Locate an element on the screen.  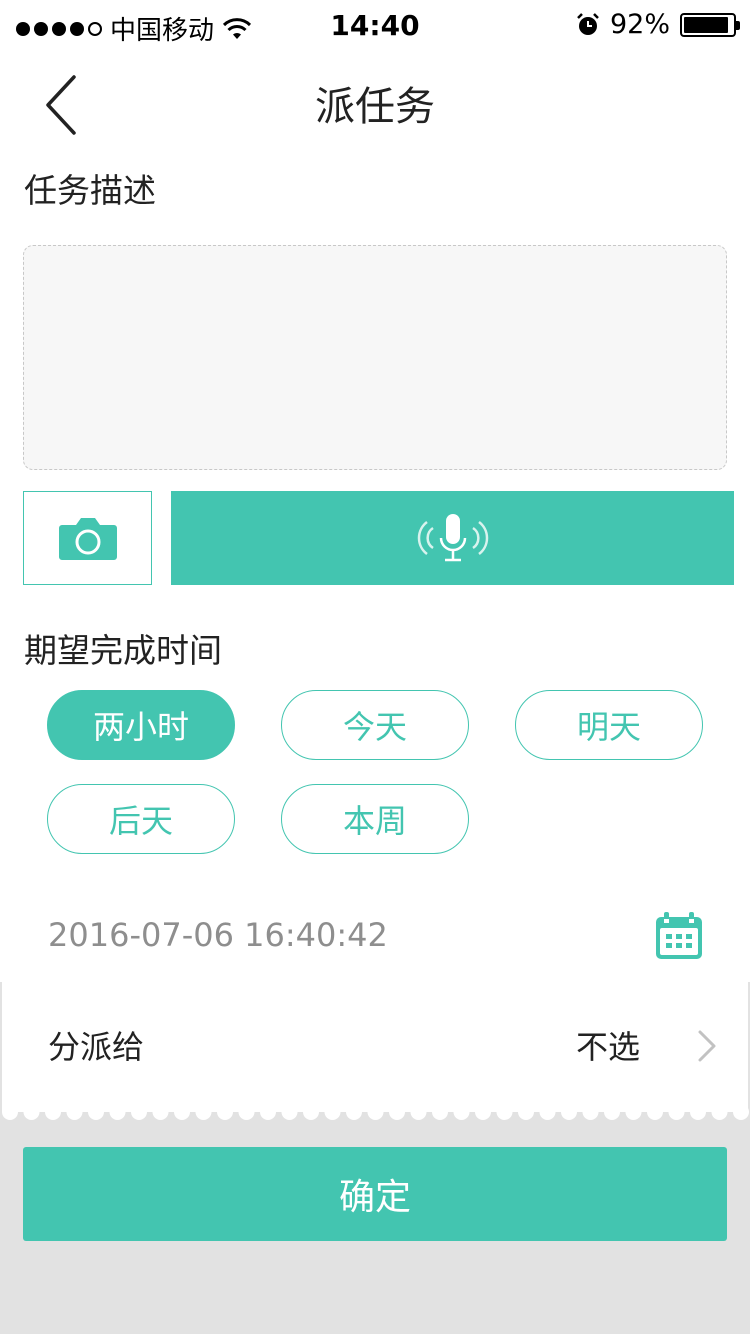
calendar-icon is located at coordinates (679, 935).